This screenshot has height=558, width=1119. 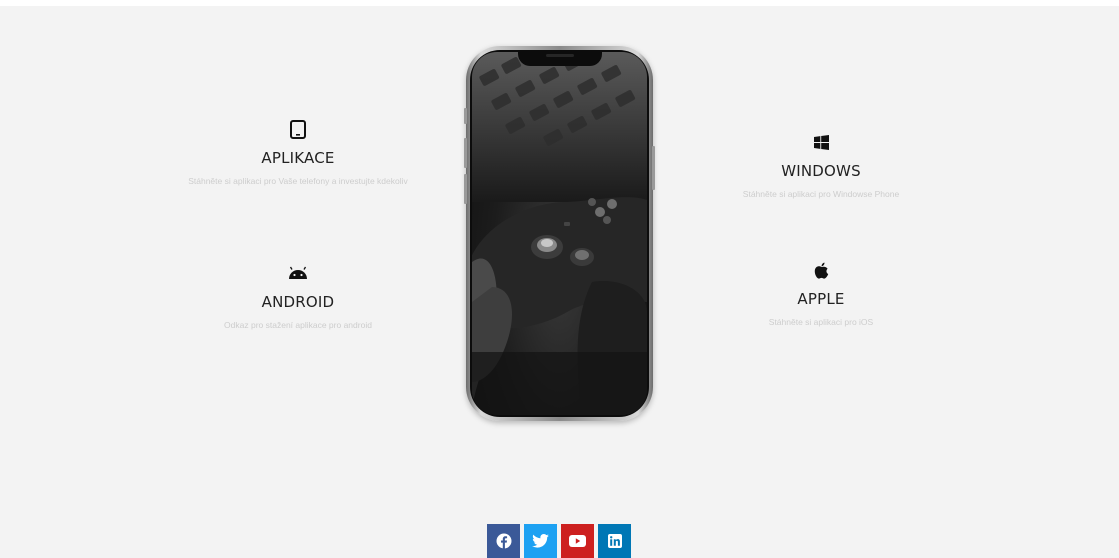 I want to click on youtube-icon, so click(x=577, y=541).